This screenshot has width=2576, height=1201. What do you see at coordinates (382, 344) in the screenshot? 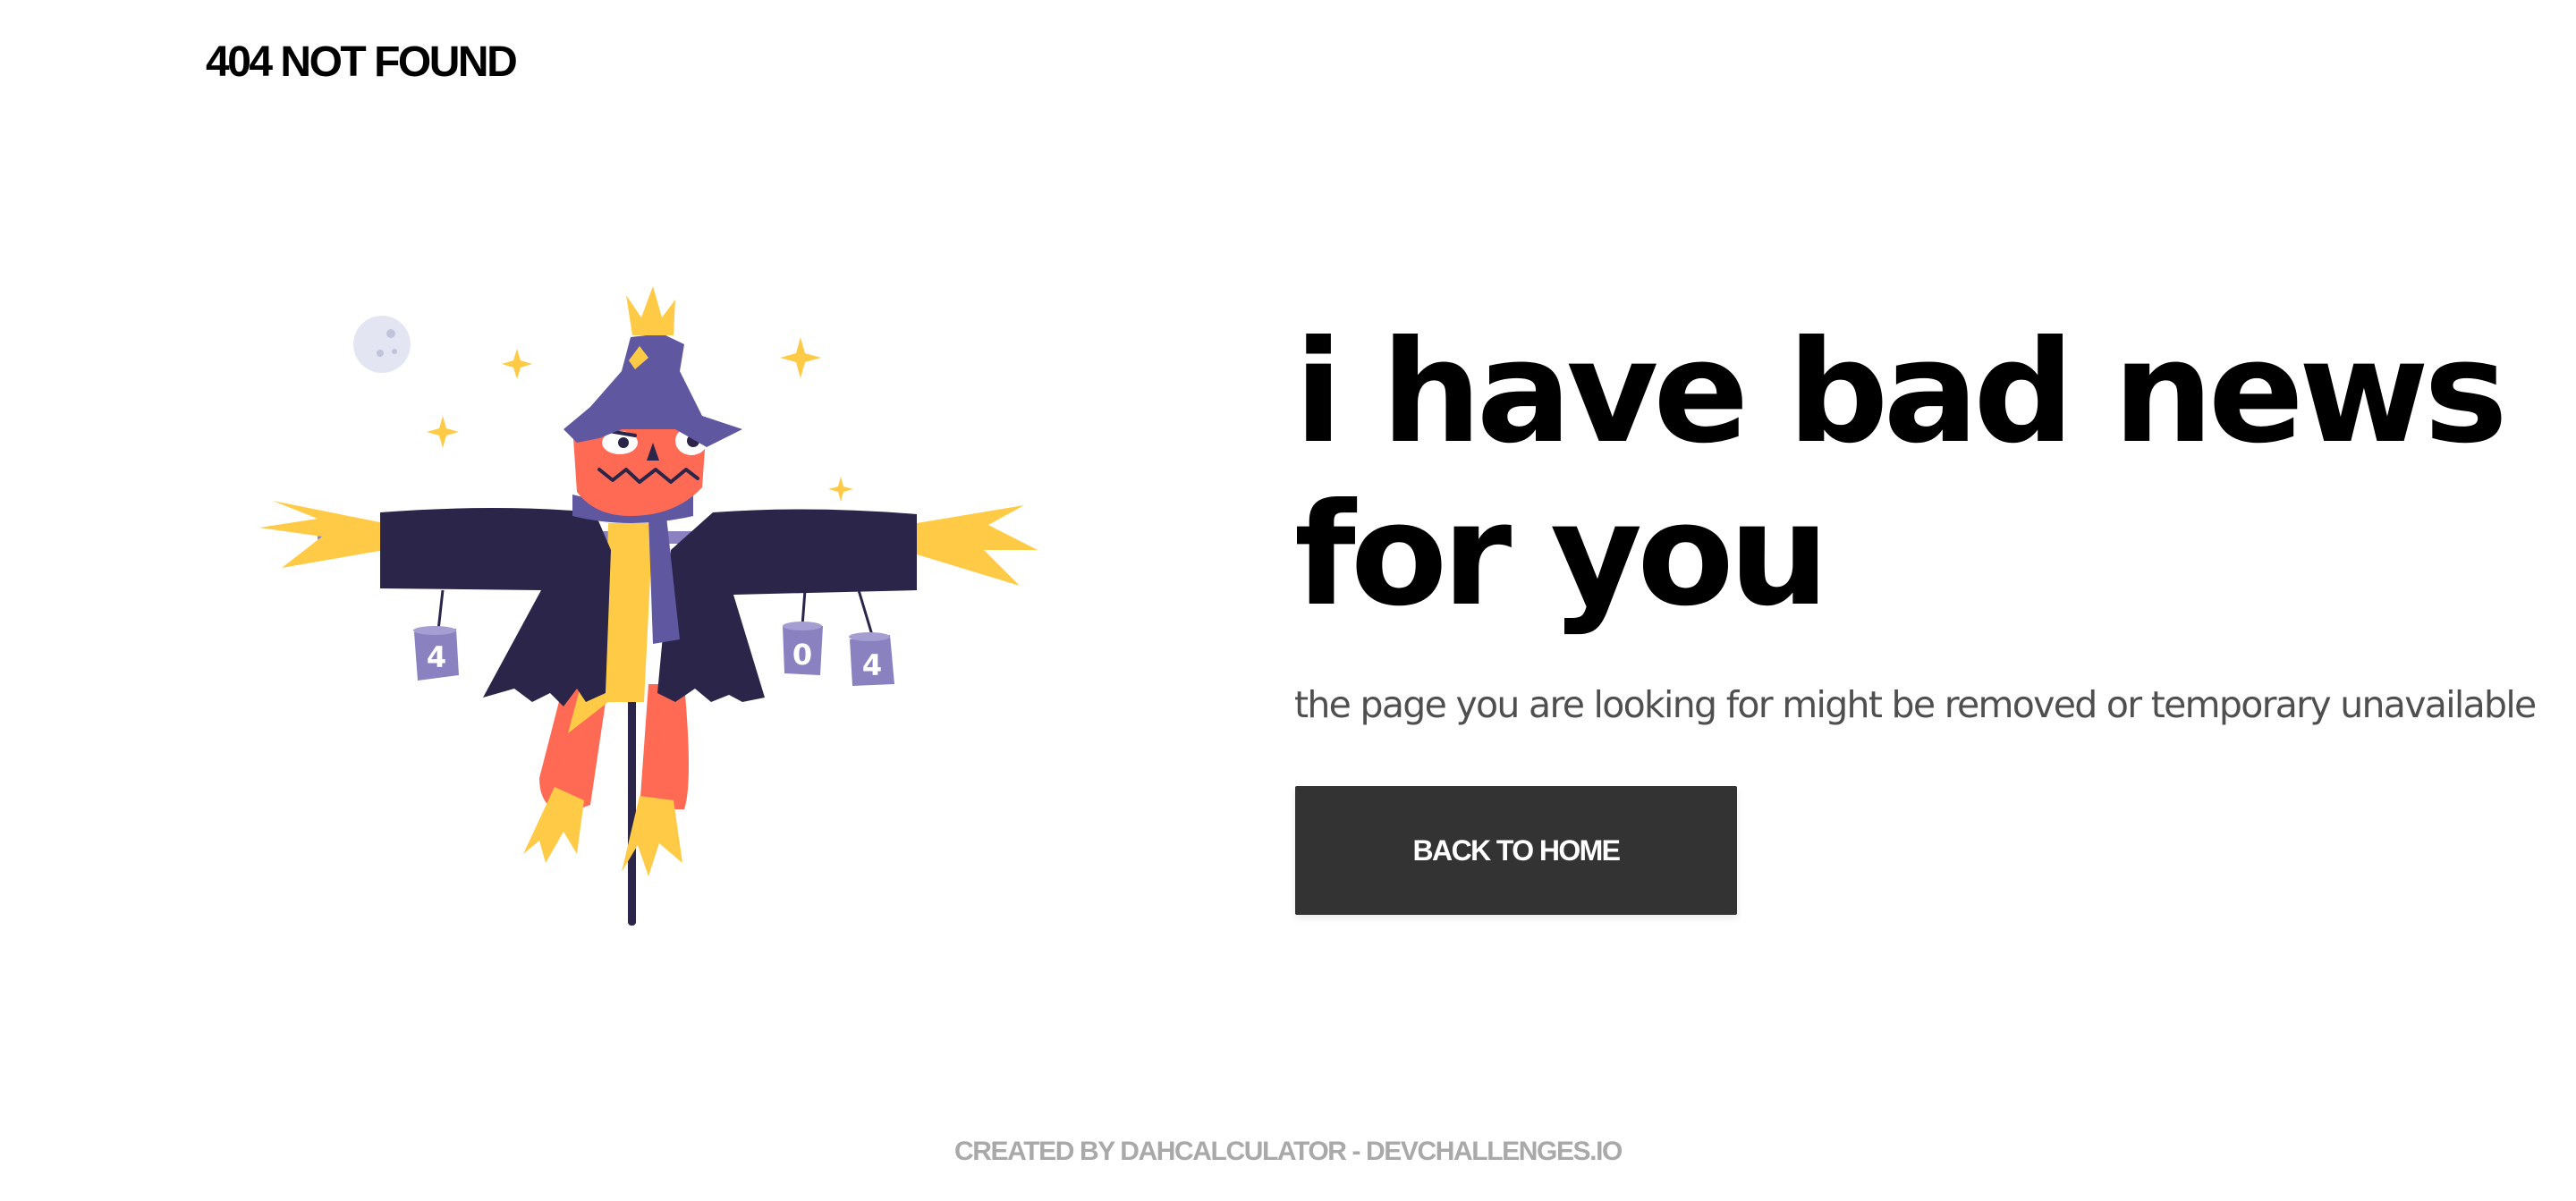
I see `moon-icon` at bounding box center [382, 344].